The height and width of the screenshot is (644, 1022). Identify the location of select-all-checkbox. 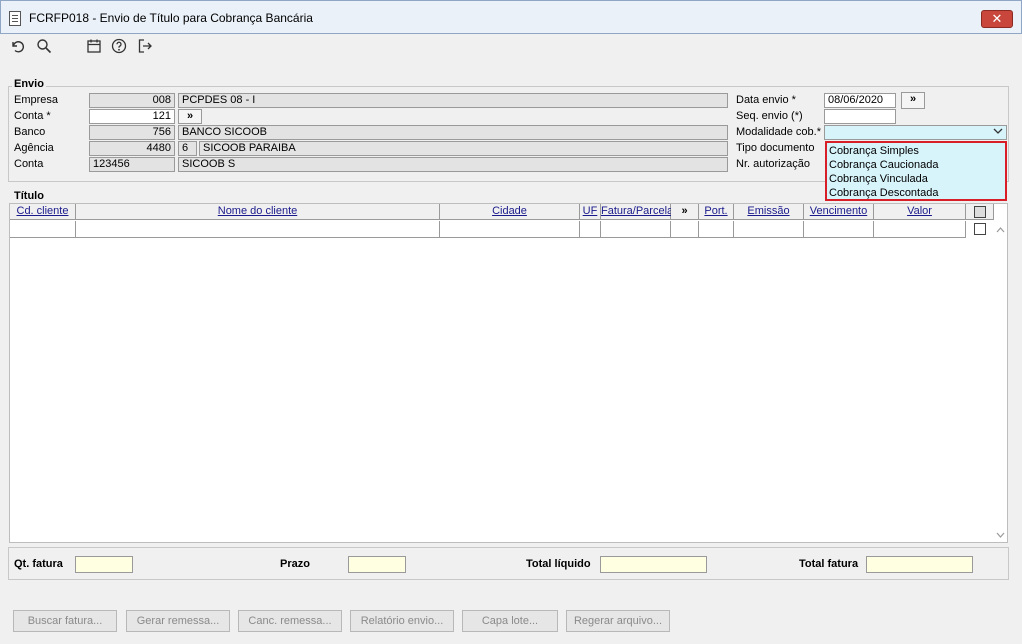
(980, 212).